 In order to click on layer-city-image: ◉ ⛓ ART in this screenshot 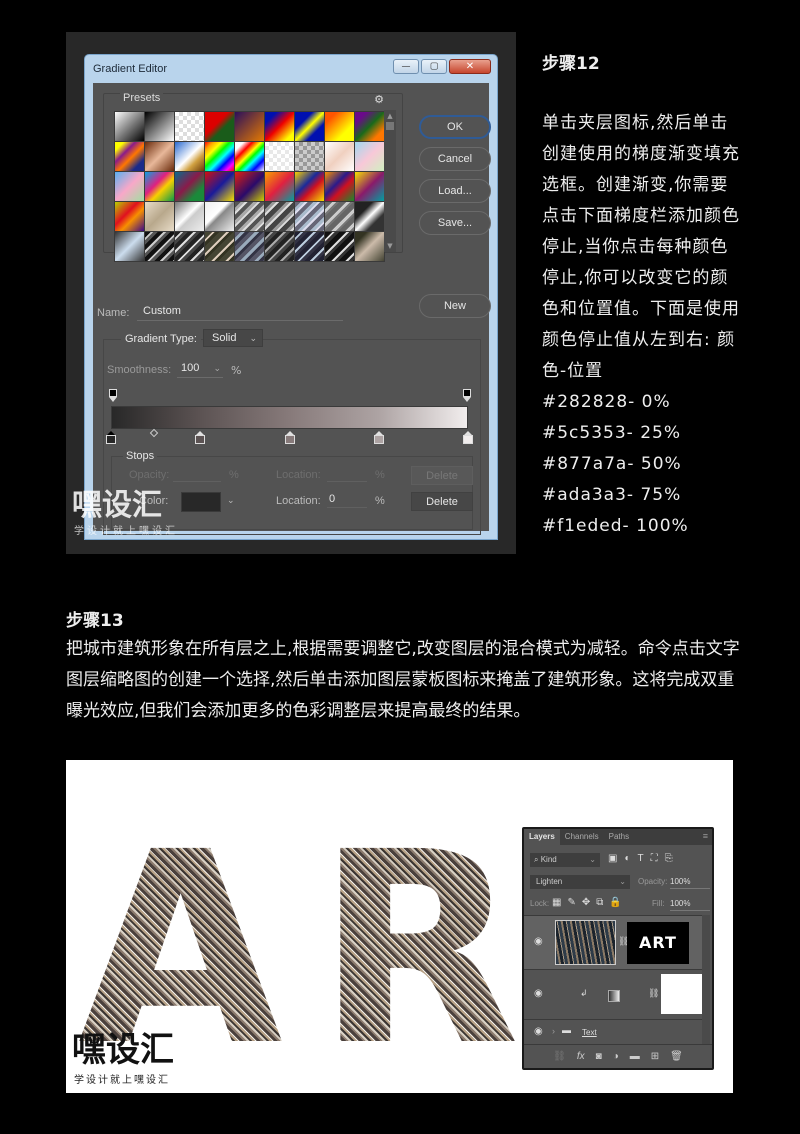, I will do `click(614, 942)`.